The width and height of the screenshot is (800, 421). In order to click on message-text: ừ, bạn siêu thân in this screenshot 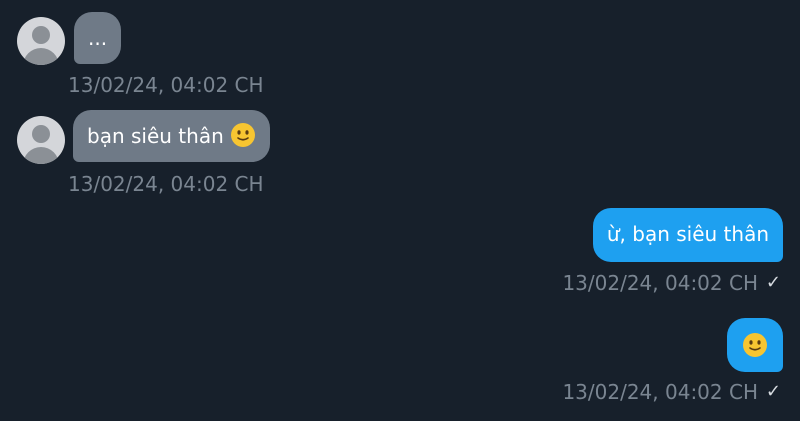, I will do `click(687, 234)`.